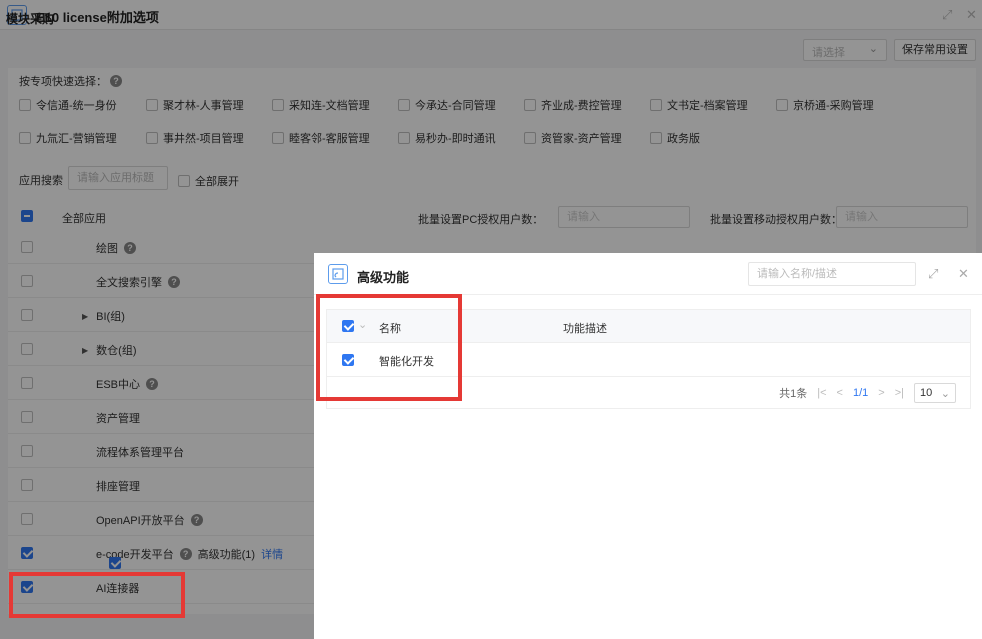  I want to click on total-count: 共1条, so click(793, 394).